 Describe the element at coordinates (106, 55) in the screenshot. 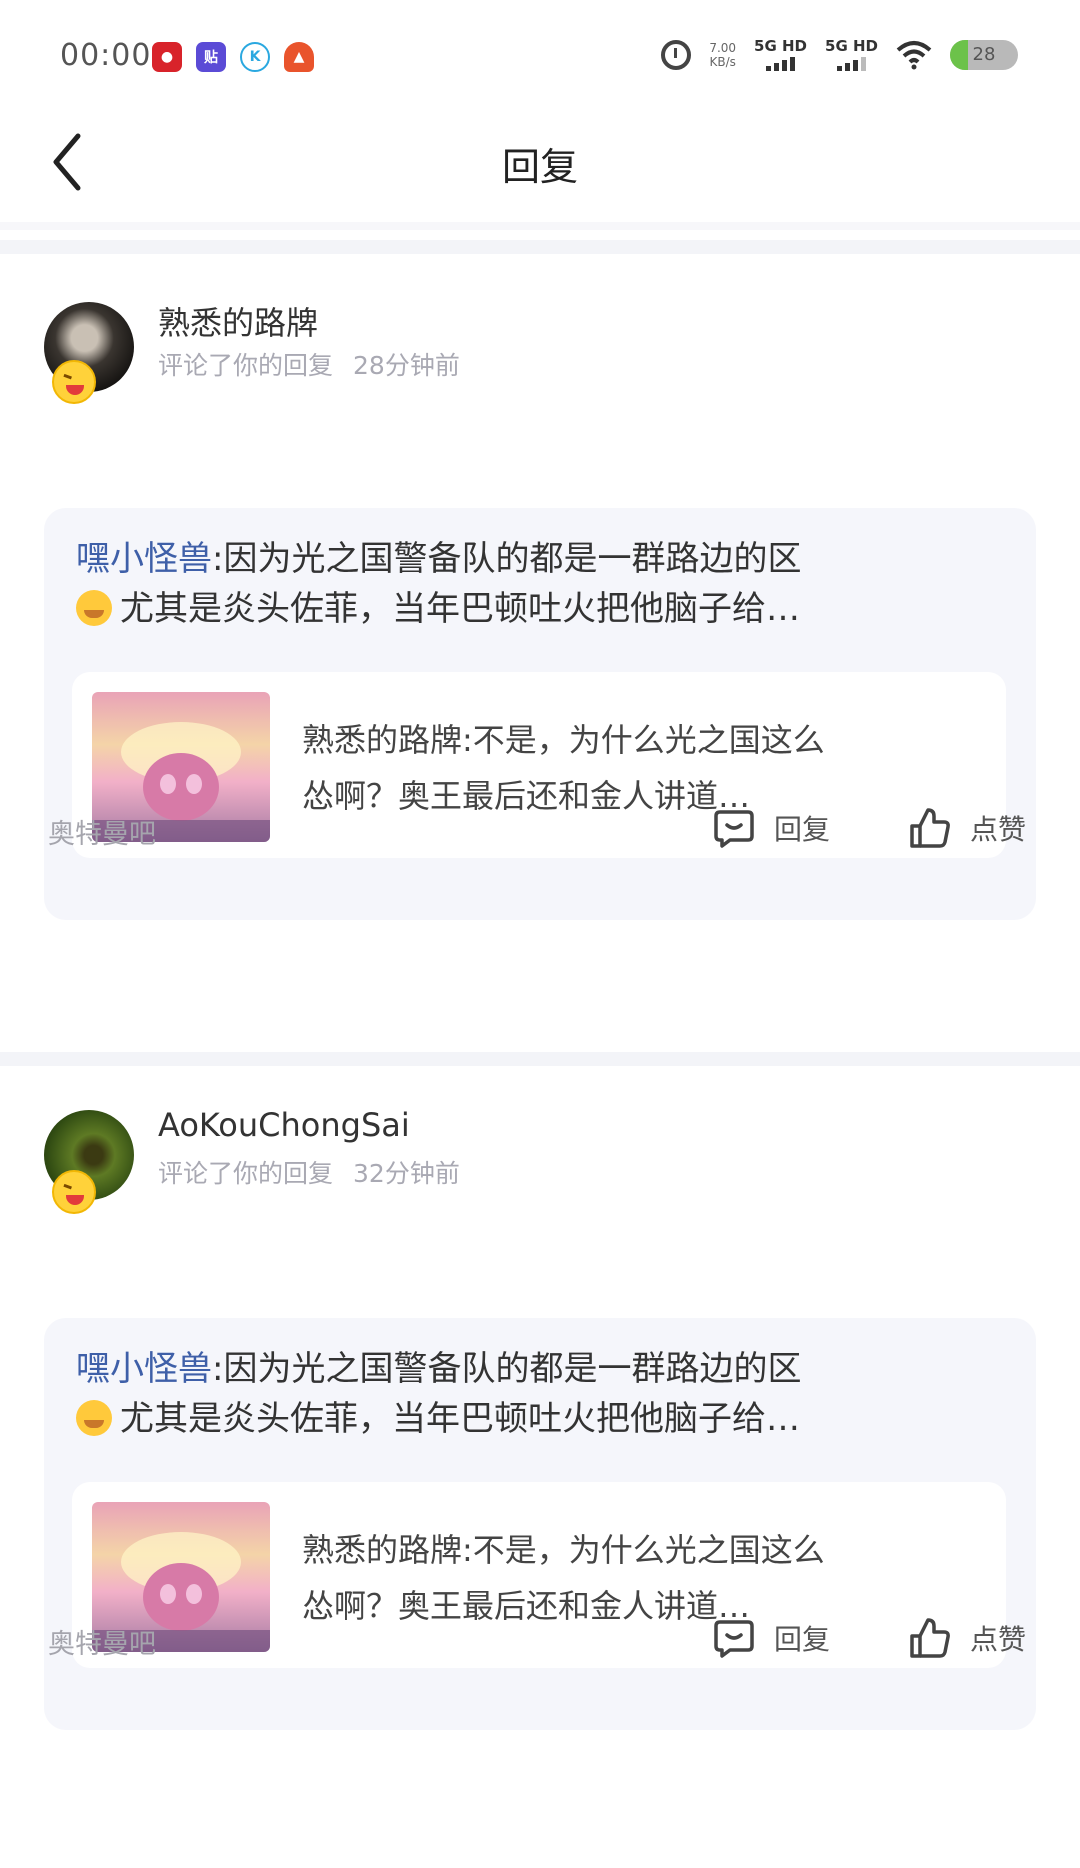

I see `clock: 00:00` at that location.